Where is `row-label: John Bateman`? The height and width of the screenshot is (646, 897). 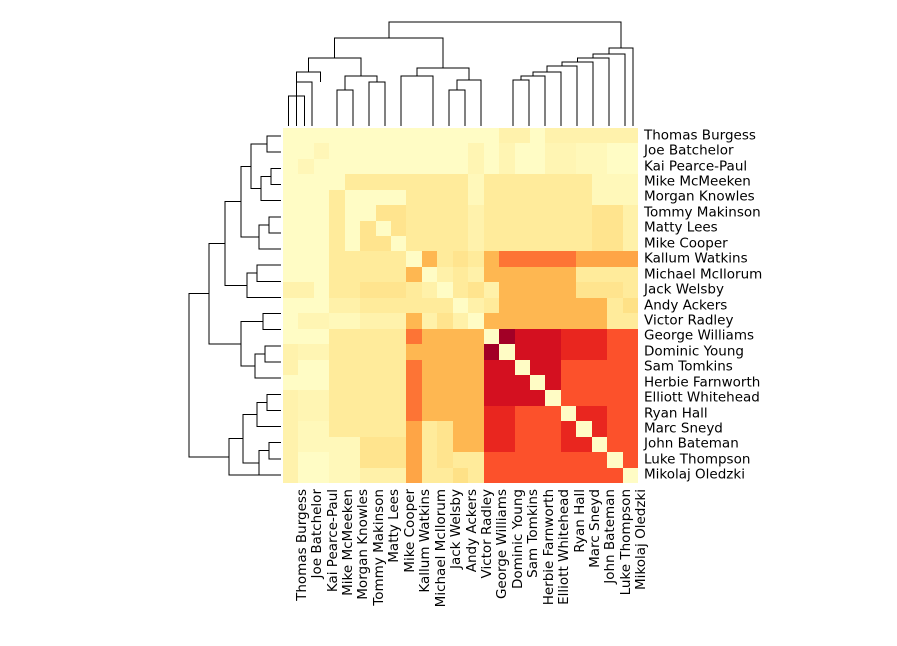
row-label: John Bateman is located at coordinates (691, 443).